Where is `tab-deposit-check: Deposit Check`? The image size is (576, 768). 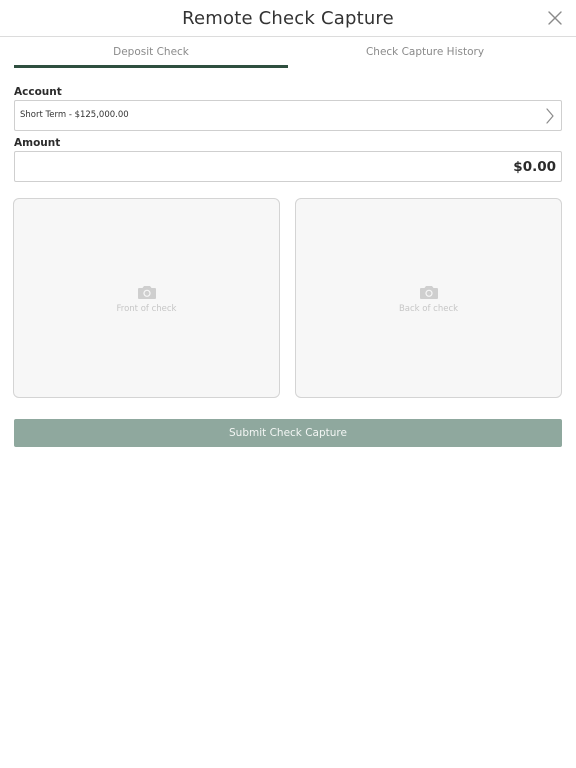
tab-deposit-check: Deposit Check is located at coordinates (151, 52).